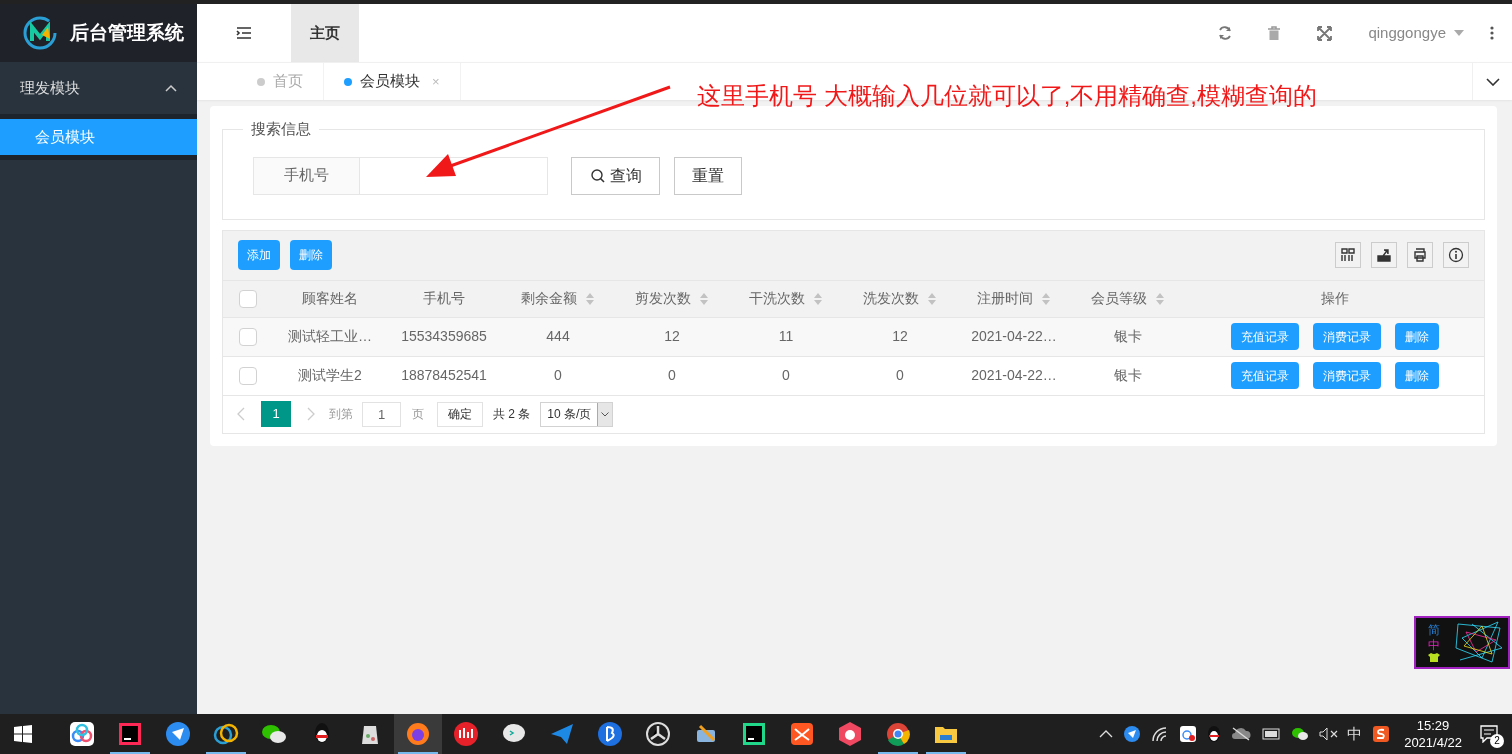  What do you see at coordinates (1334, 298) in the screenshot?
I see `column-header: 操作` at bounding box center [1334, 298].